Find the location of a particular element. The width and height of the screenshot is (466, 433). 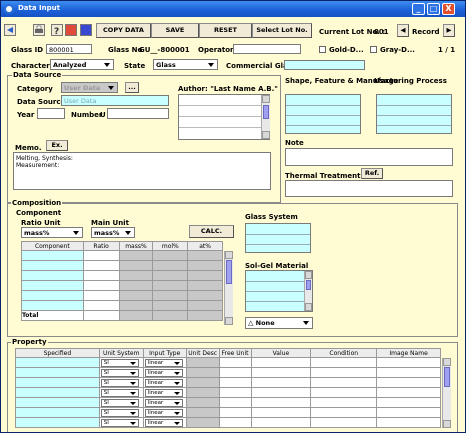

import-icon is located at coordinates (86, 30).